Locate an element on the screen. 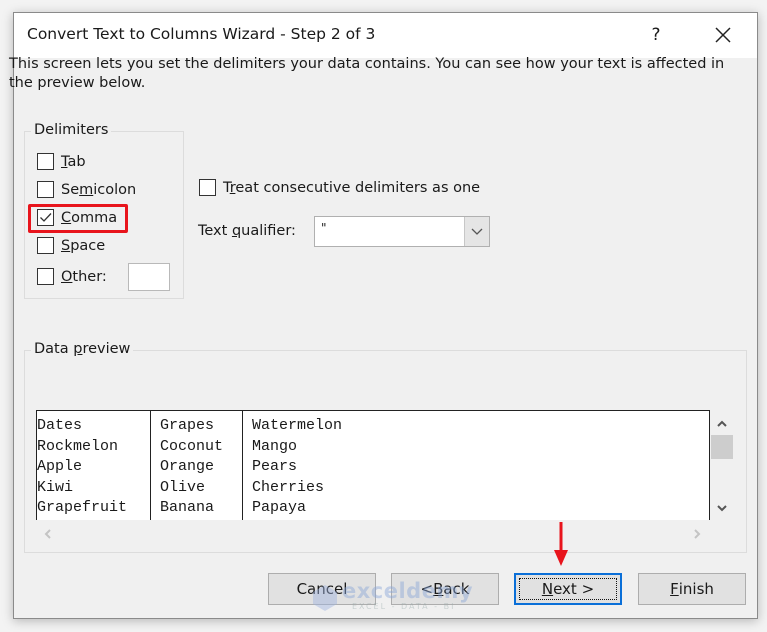  semicolon-label: Semicolon is located at coordinates (99, 189).